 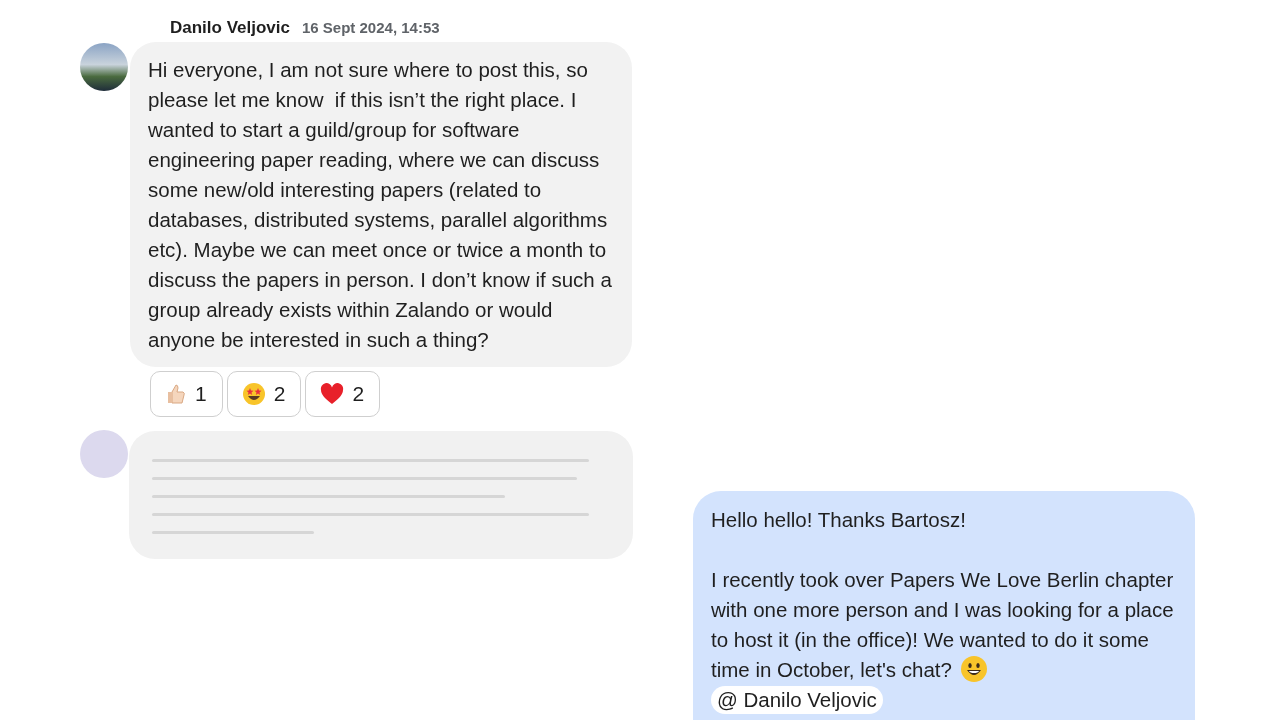 I want to click on message-text: I recently took over Papers We Love Berlin chapter with one more person and I was looking for a place to host it (in the office)! We wanted to do it some time in October, let's chat?, so click(x=943, y=626).